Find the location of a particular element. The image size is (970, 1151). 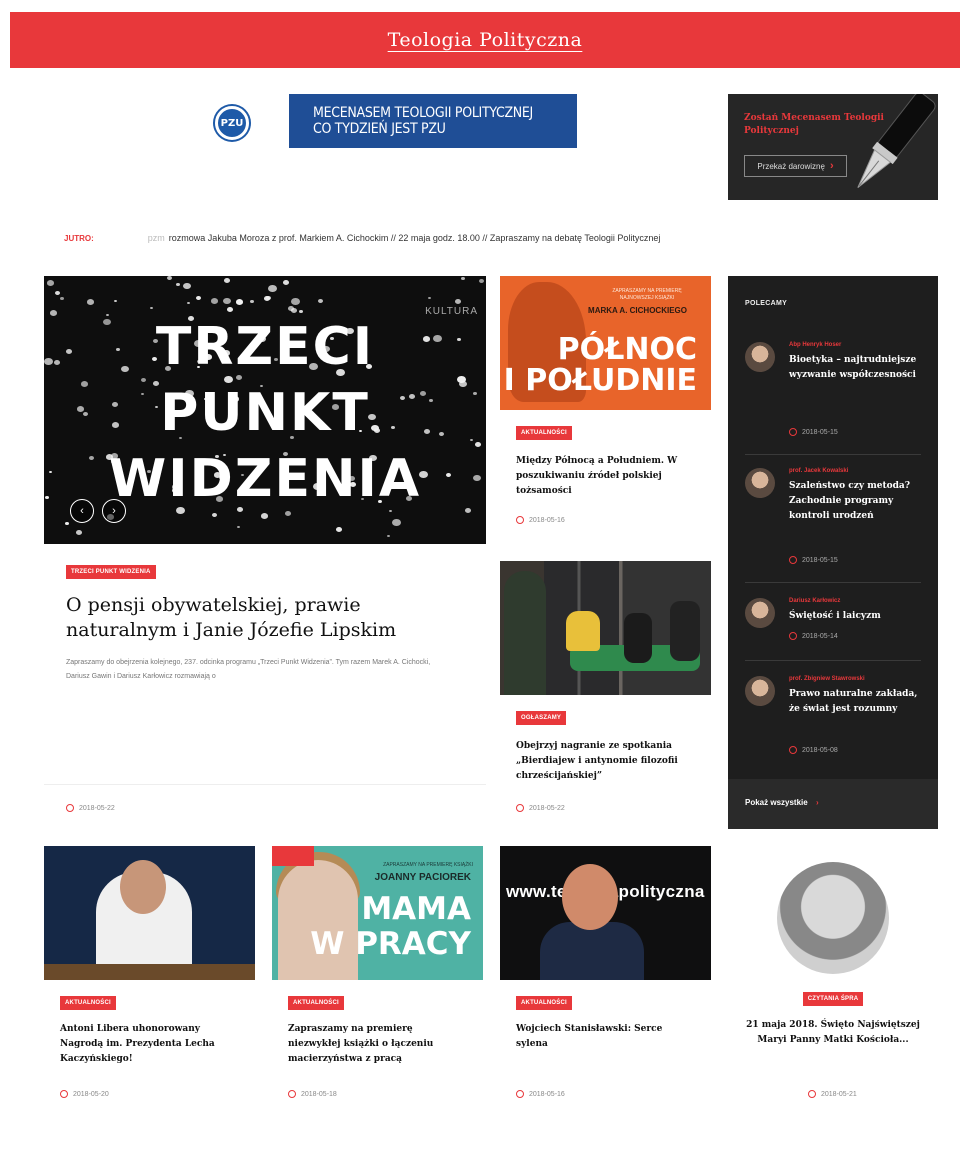

recommended-author: Dariusz Karłowicz is located at coordinates (814, 601).